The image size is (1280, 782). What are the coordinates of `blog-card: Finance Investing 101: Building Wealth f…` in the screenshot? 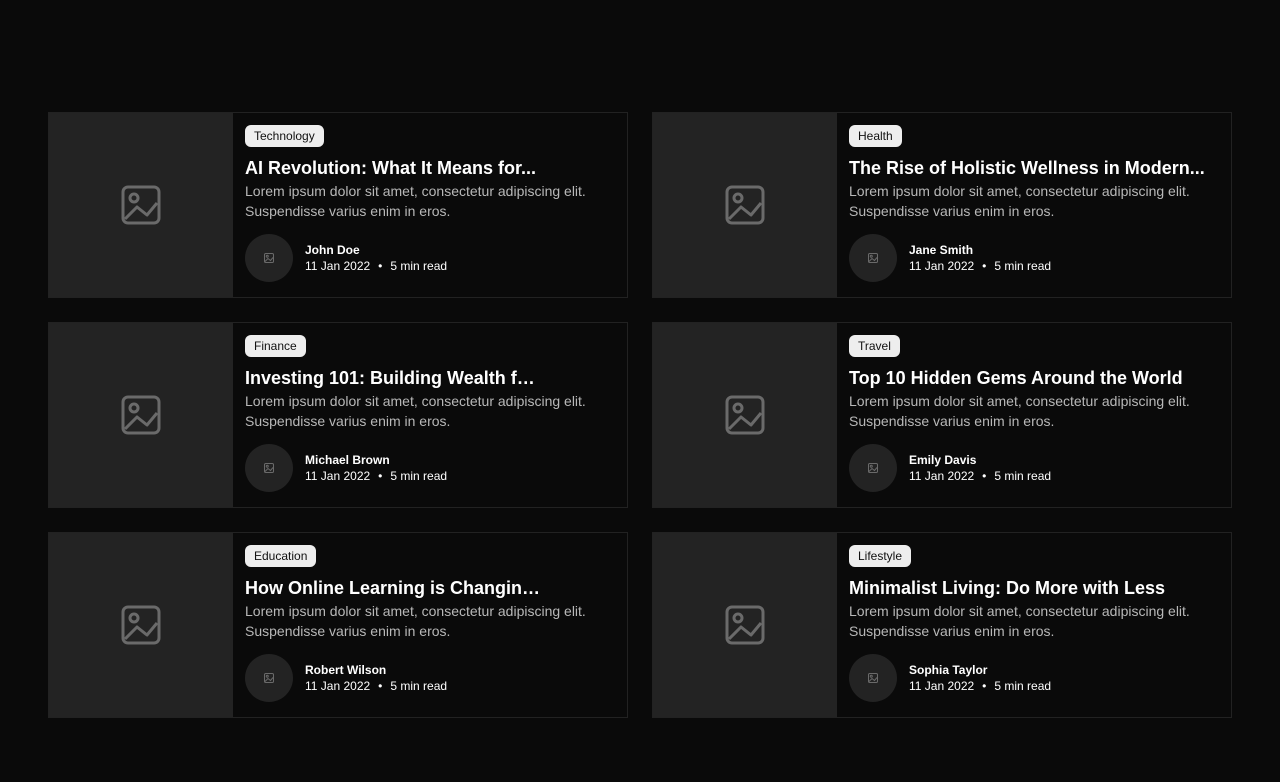 It's located at (338, 415).